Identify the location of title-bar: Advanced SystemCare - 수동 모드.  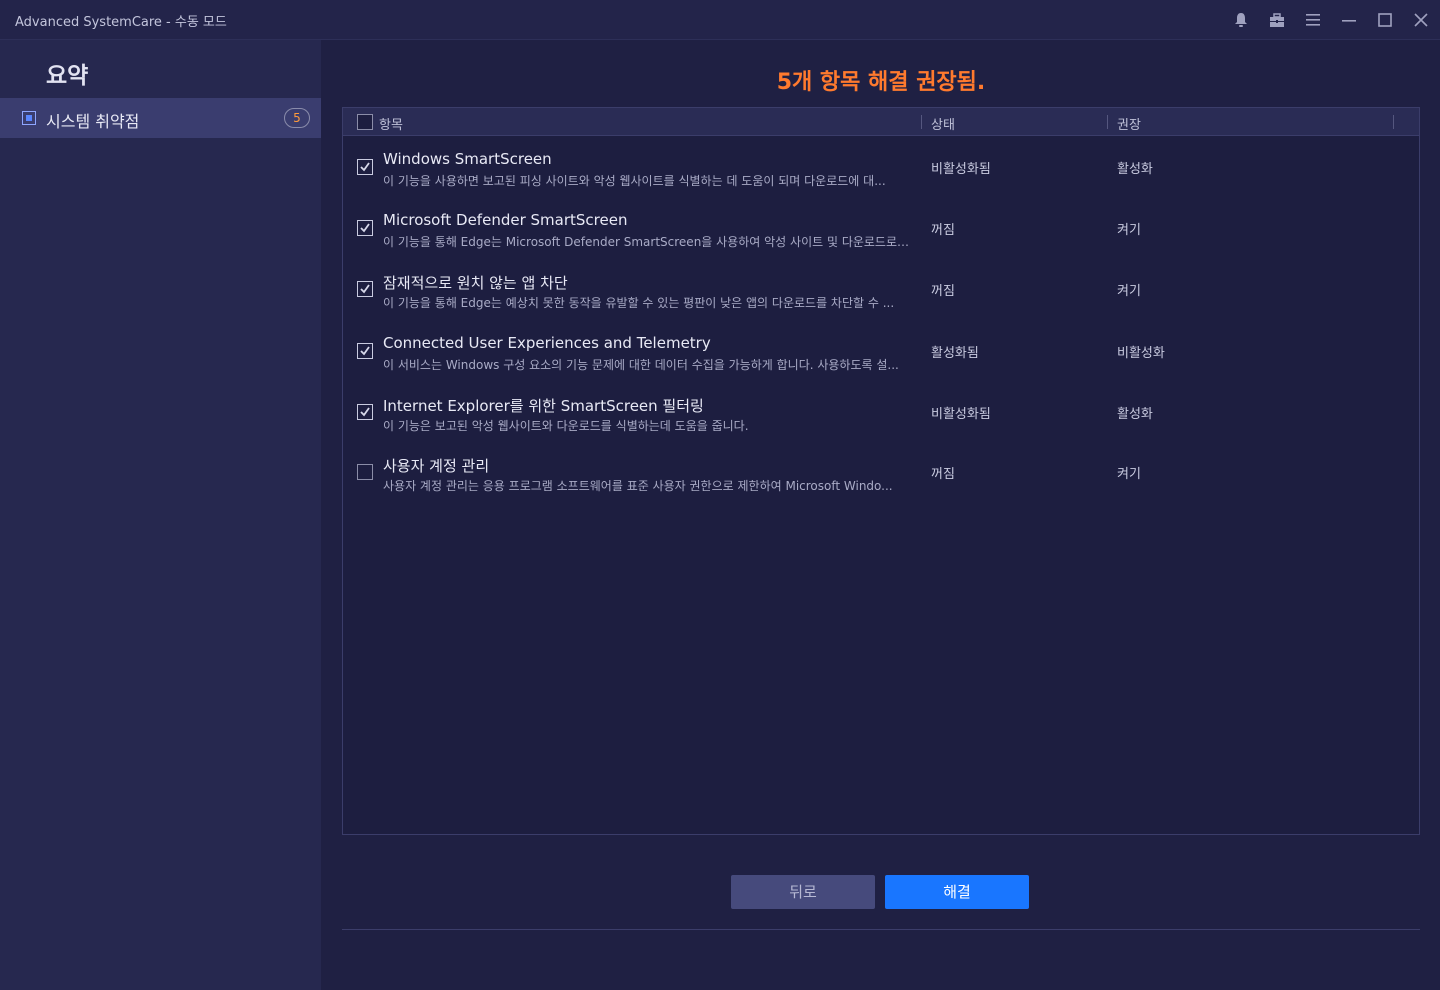
(720, 20).